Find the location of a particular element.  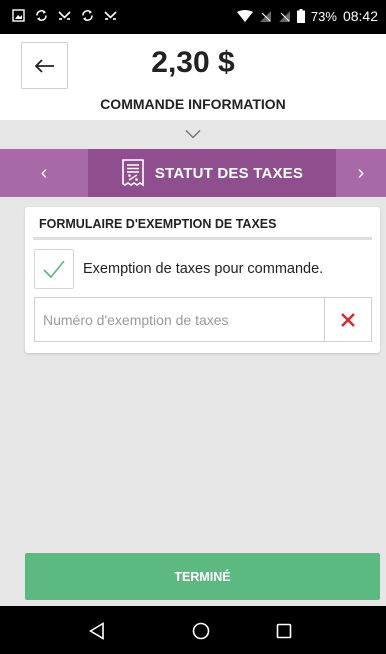

tax-exemption-checkbox-row: Exemption de taxes pour commande. is located at coordinates (204, 269).